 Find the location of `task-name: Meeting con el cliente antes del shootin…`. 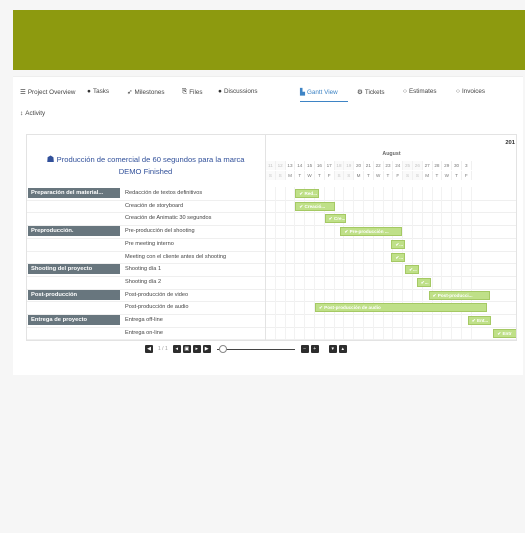

task-name: Meeting con el cliente antes del shootin… is located at coordinates (175, 257).